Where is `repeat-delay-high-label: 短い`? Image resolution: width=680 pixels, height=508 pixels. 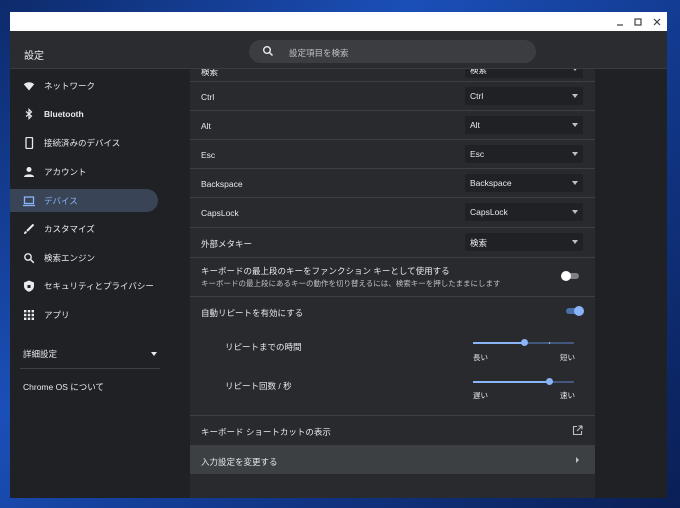
repeat-delay-high-label: 短い is located at coordinates (567, 357).